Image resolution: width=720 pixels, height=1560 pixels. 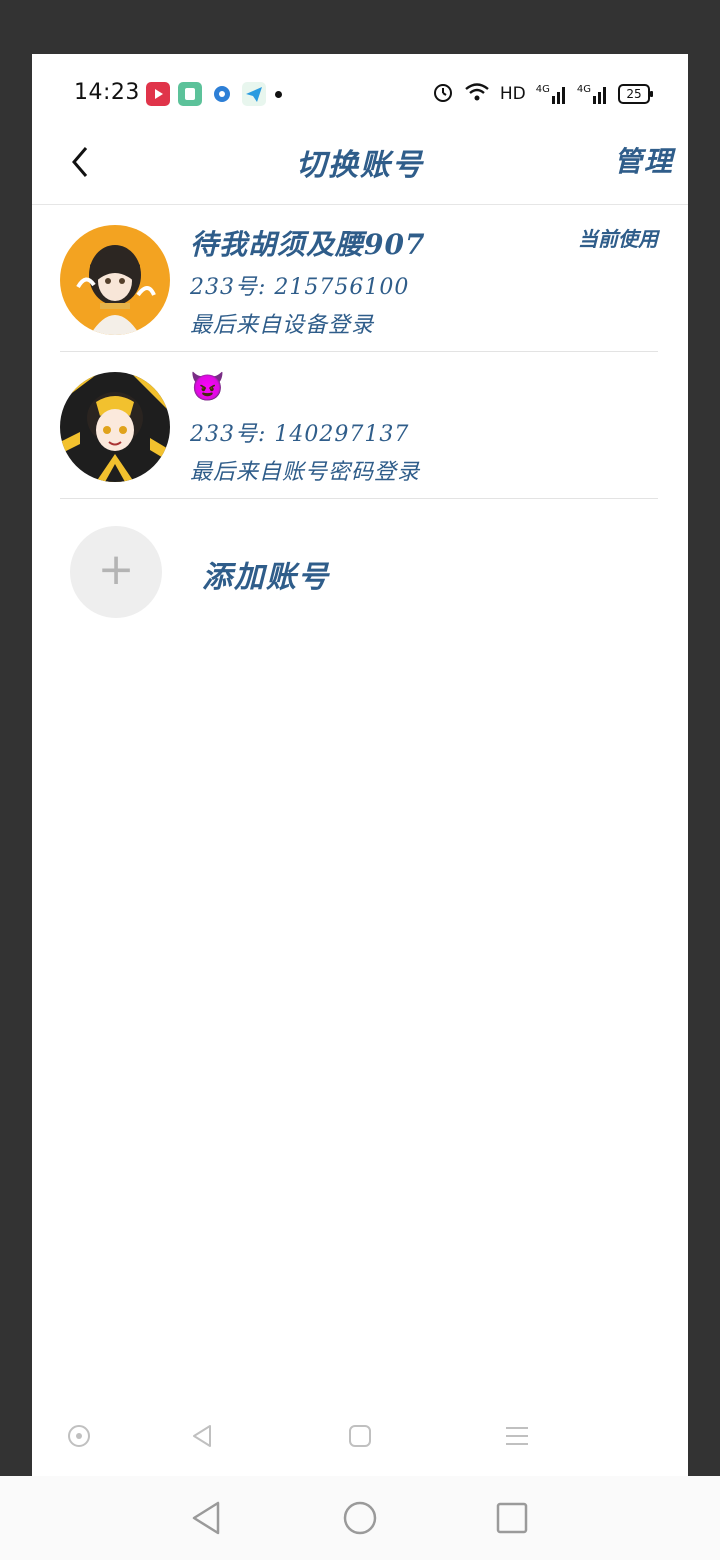 What do you see at coordinates (158, 94) in the screenshot?
I see `video-app-icon` at bounding box center [158, 94].